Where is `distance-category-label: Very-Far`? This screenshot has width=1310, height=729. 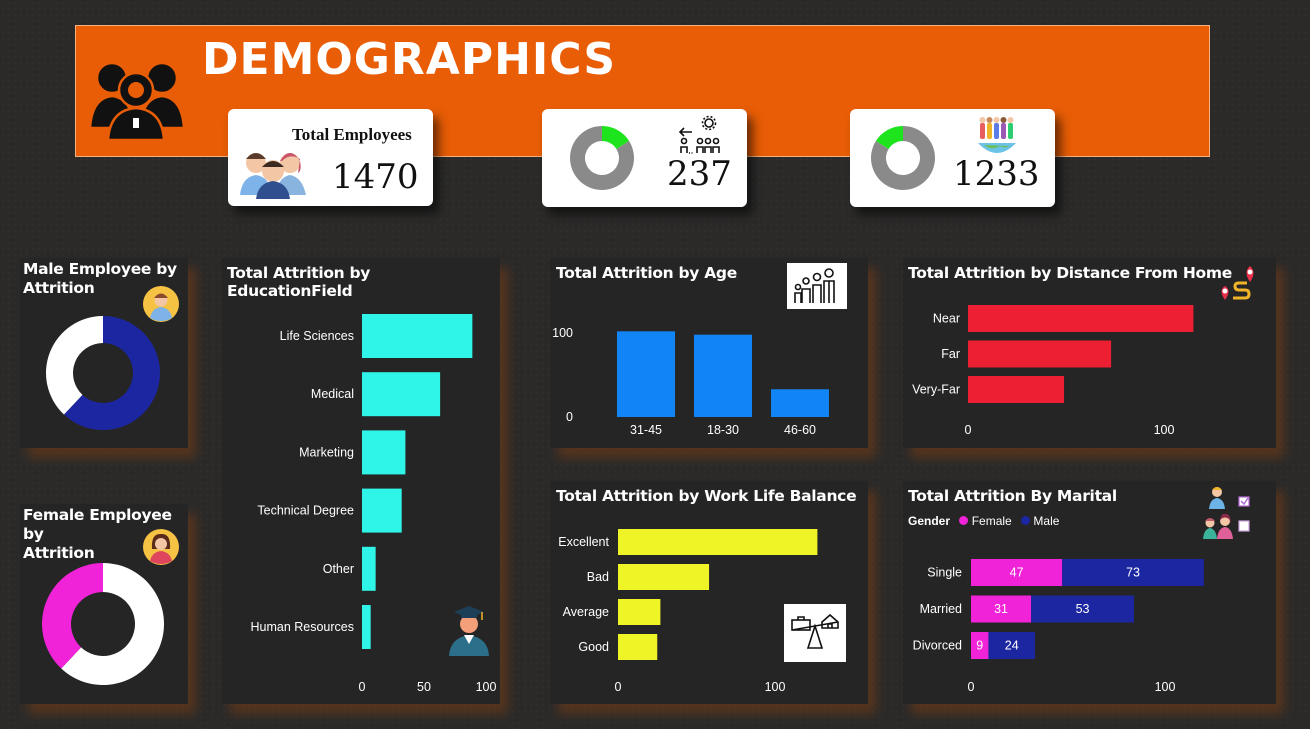
distance-category-label: Very-Far is located at coordinates (936, 390).